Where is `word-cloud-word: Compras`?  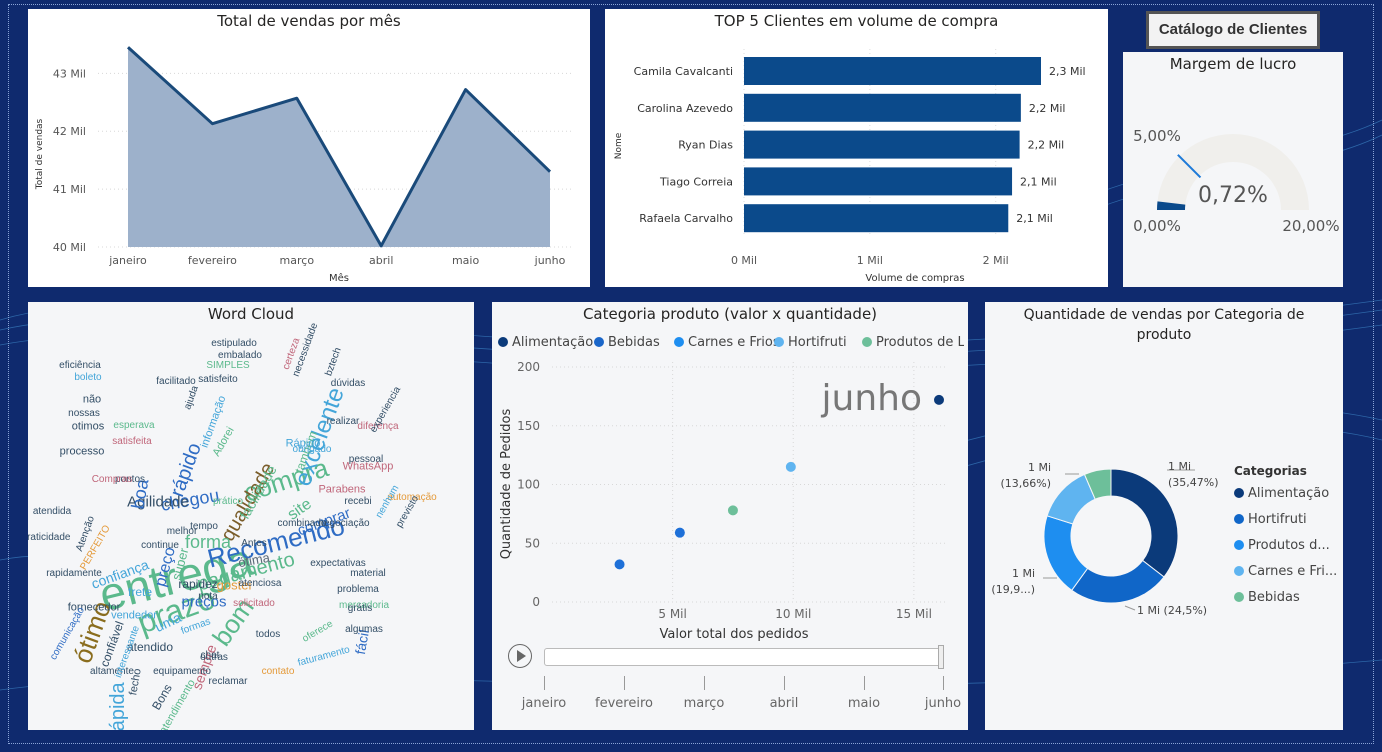 word-cloud-word: Compras is located at coordinates (112, 479).